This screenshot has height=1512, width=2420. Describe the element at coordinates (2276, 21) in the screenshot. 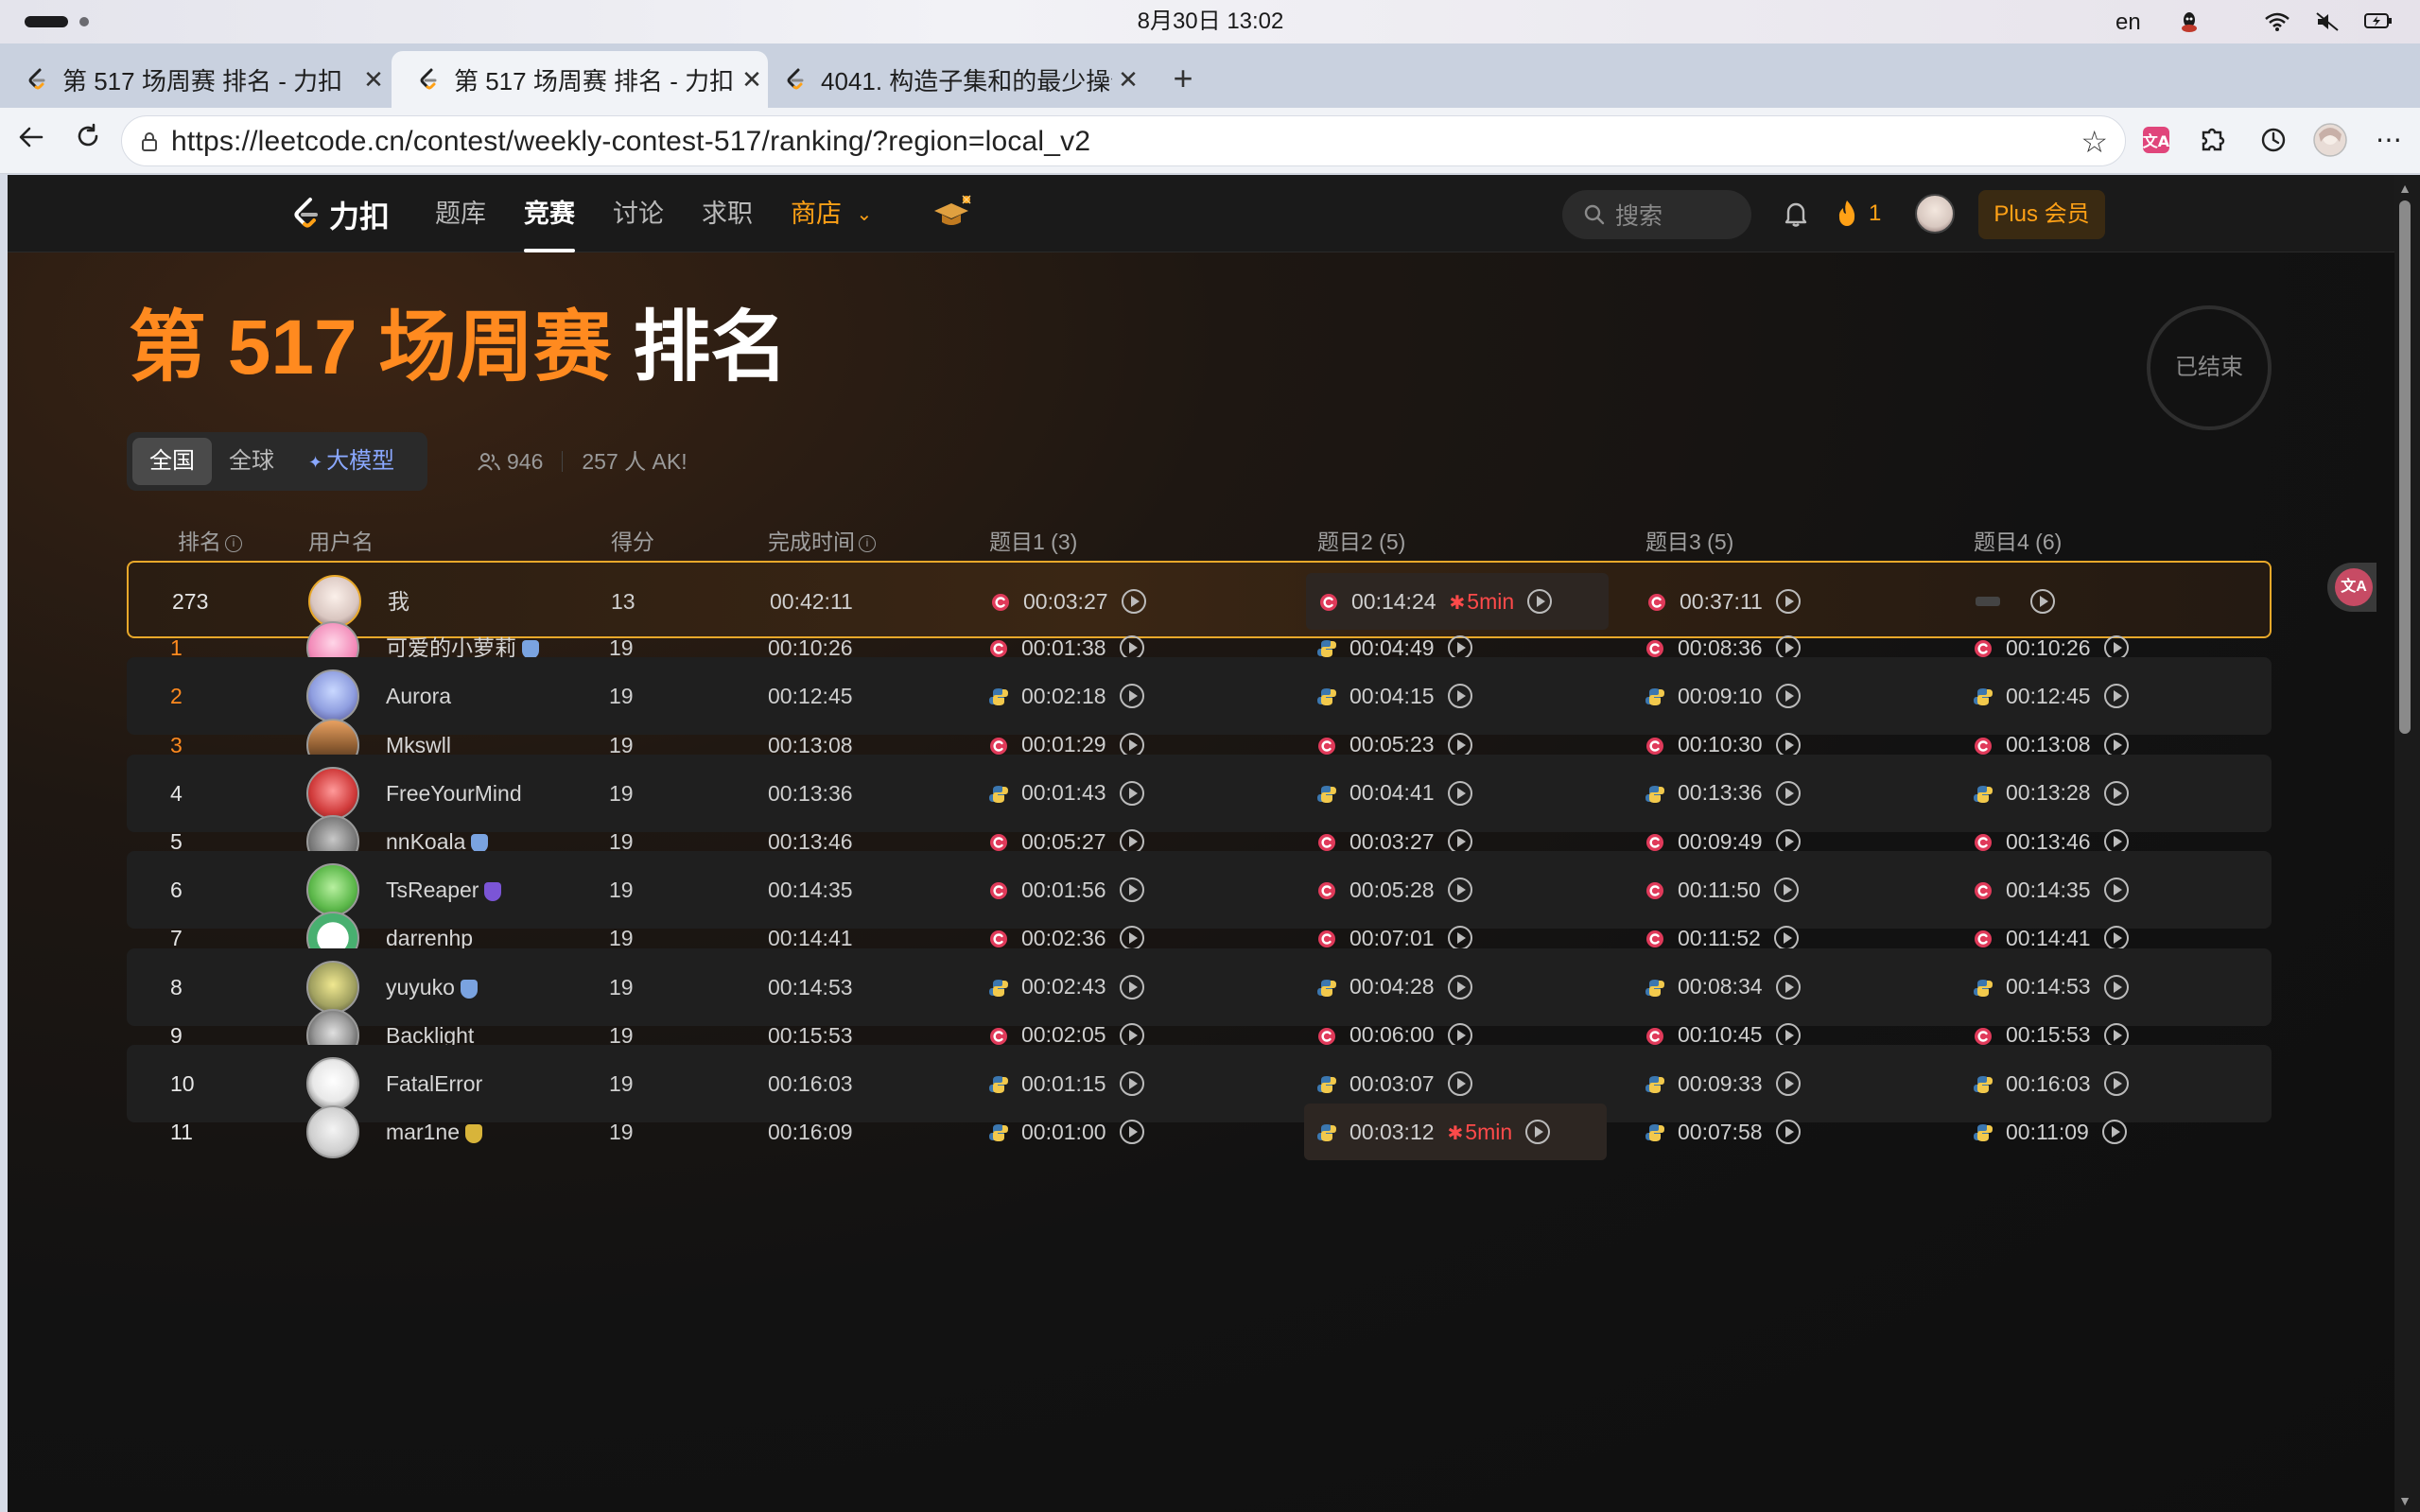

I see `wifi-icon` at that location.